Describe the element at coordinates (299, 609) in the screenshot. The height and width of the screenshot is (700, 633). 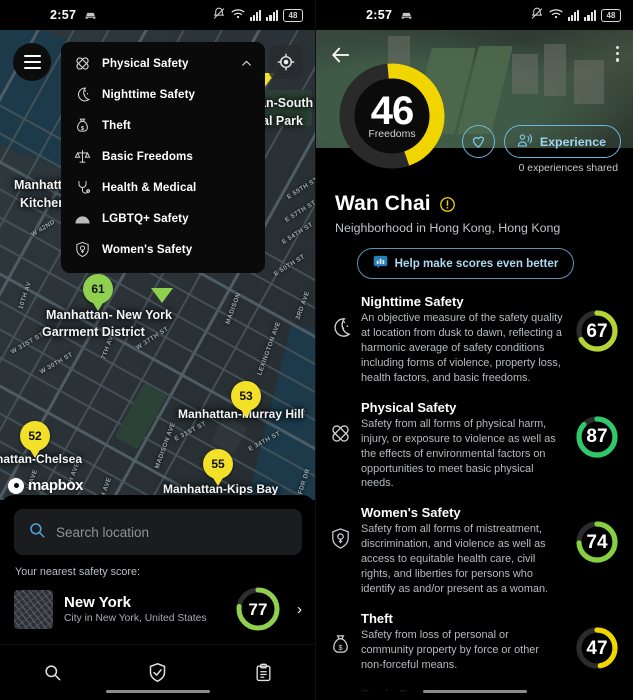
I see `chevron-right-icon: ›` at that location.